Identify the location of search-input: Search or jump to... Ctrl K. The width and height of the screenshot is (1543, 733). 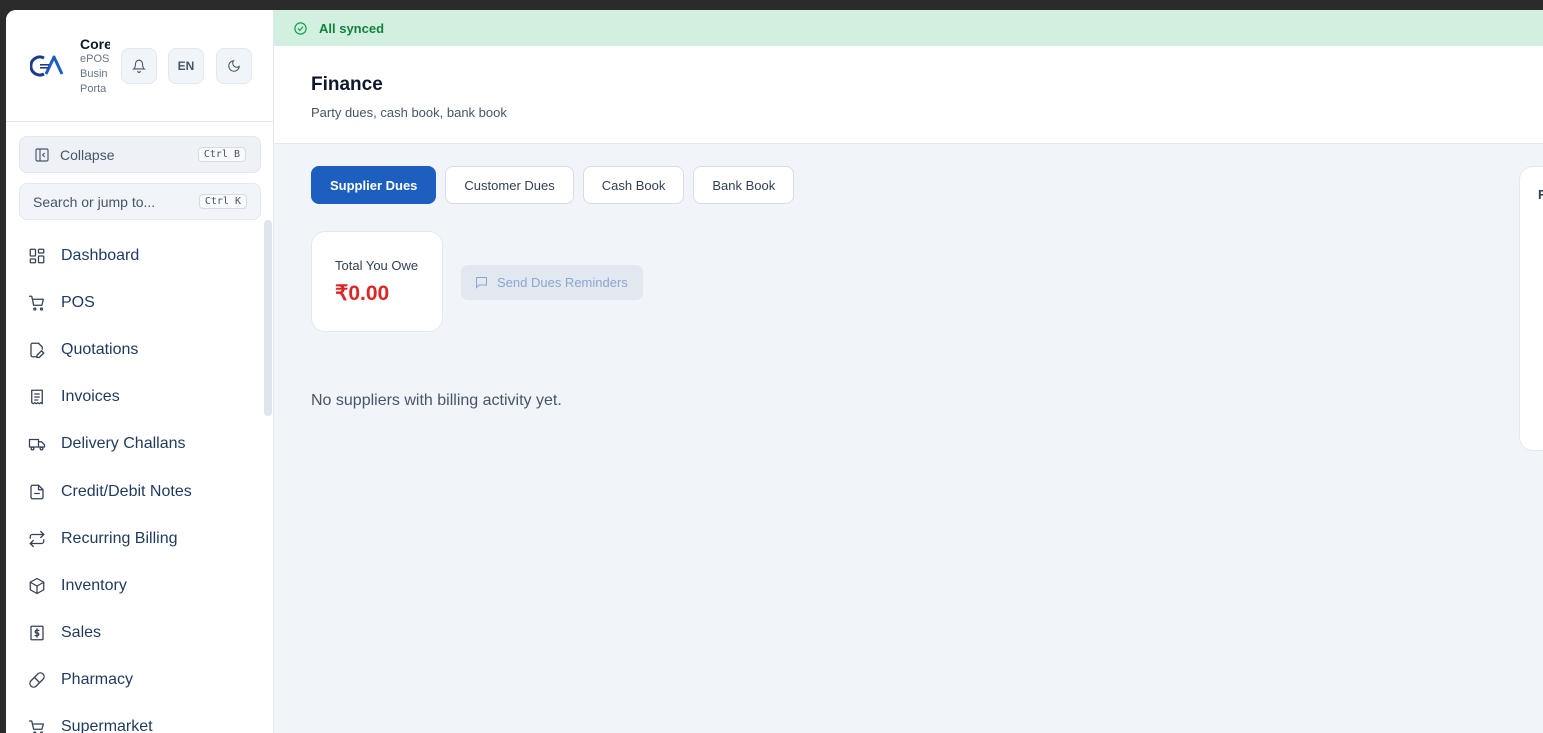
(140, 201).